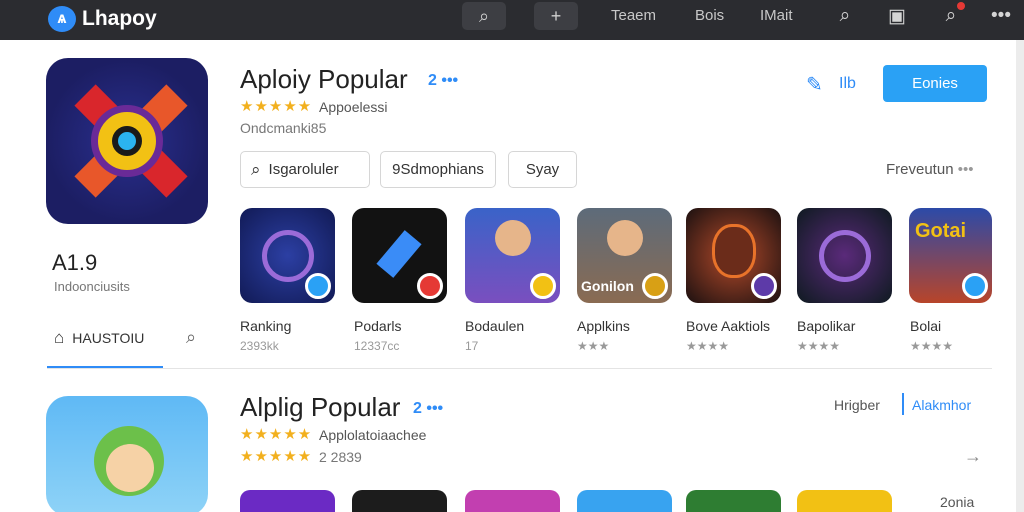 Image resolution: width=1024 pixels, height=512 pixels. I want to click on section2-corner-label: 2onia, so click(957, 502).